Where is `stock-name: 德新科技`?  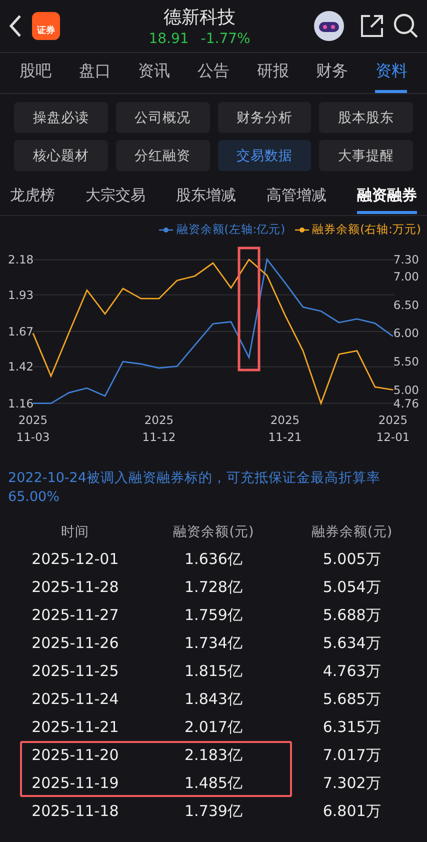 stock-name: 德新科技 is located at coordinates (199, 17).